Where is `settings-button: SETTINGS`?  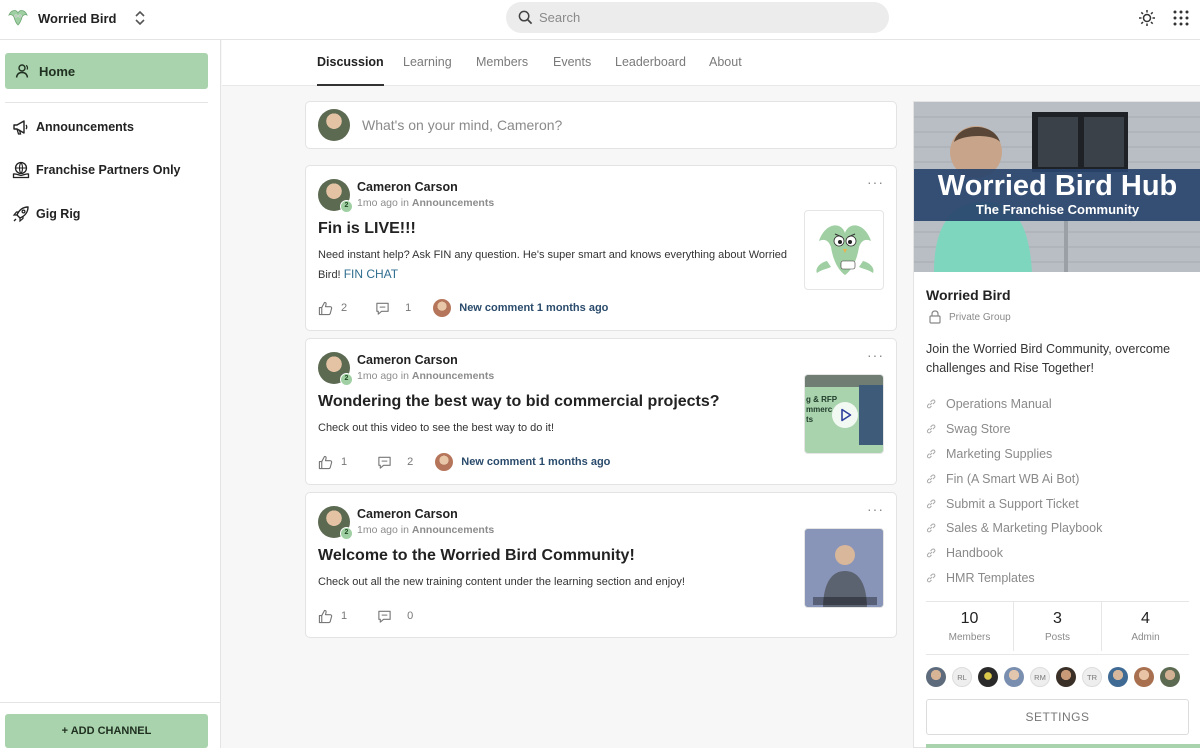 settings-button: SETTINGS is located at coordinates (1057, 717).